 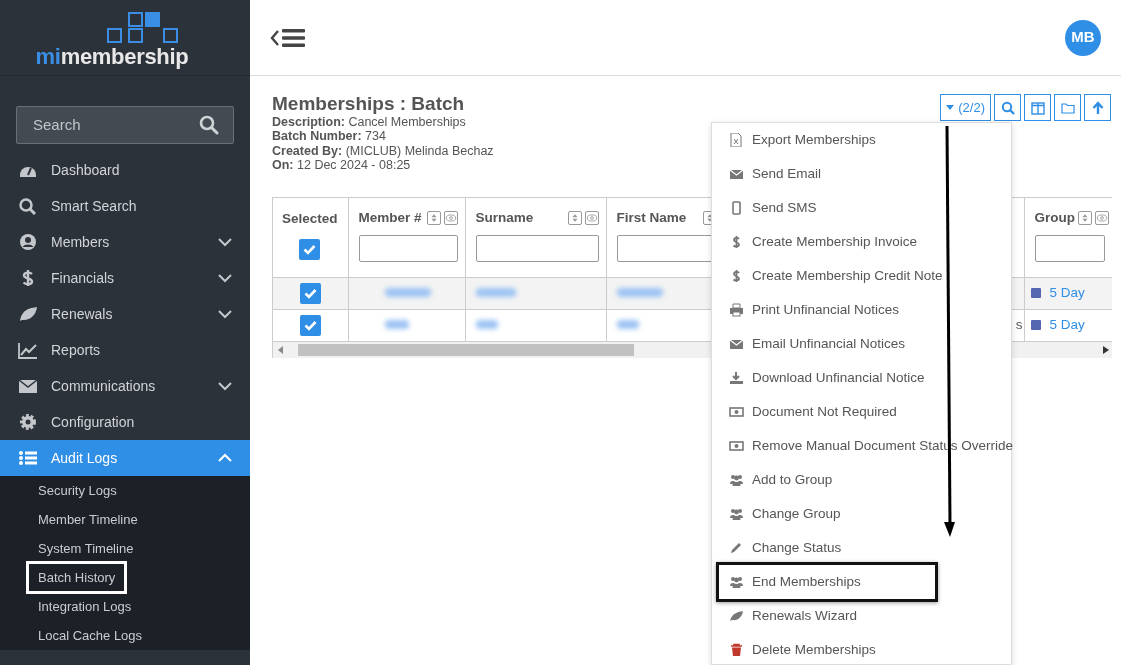 What do you see at coordinates (390, 217) in the screenshot?
I see `column-header: Member #` at bounding box center [390, 217].